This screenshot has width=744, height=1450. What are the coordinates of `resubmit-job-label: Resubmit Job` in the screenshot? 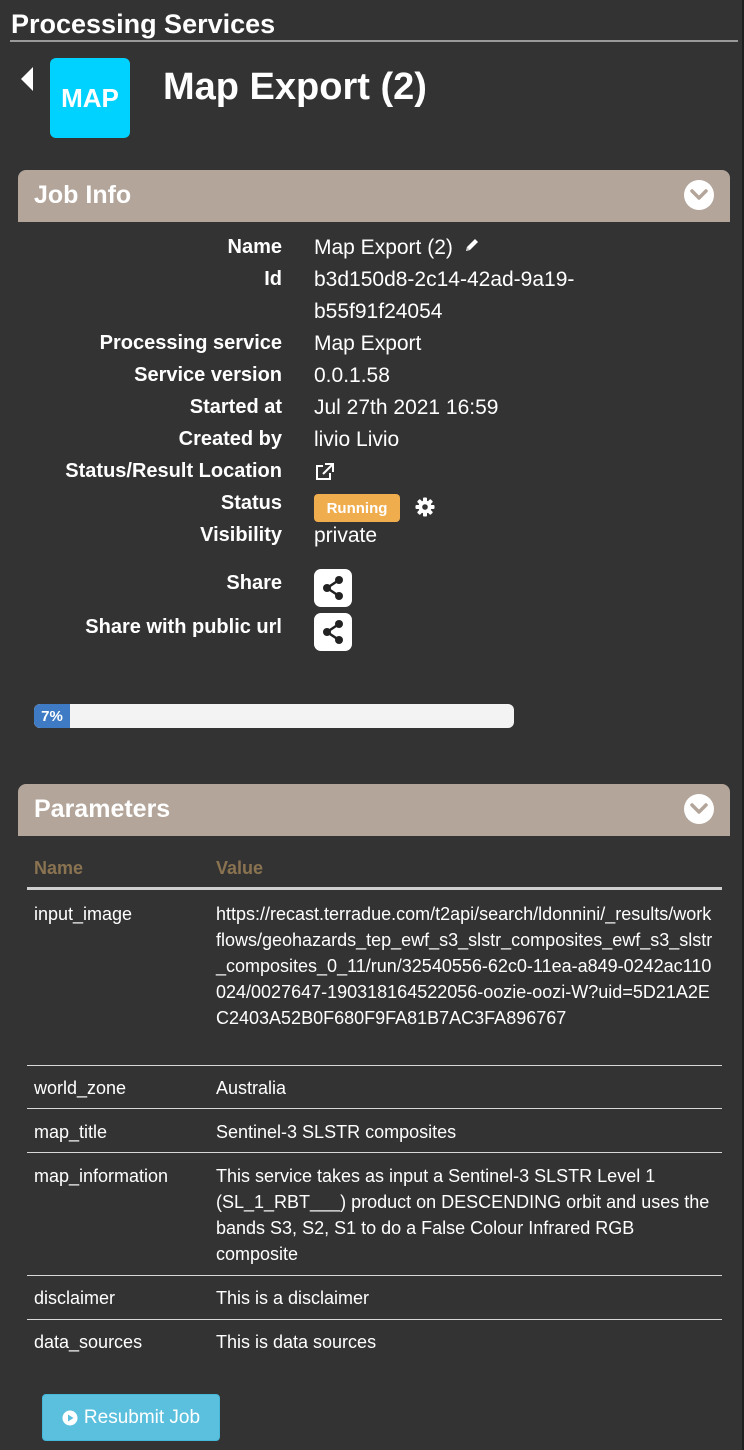 It's located at (142, 1417).